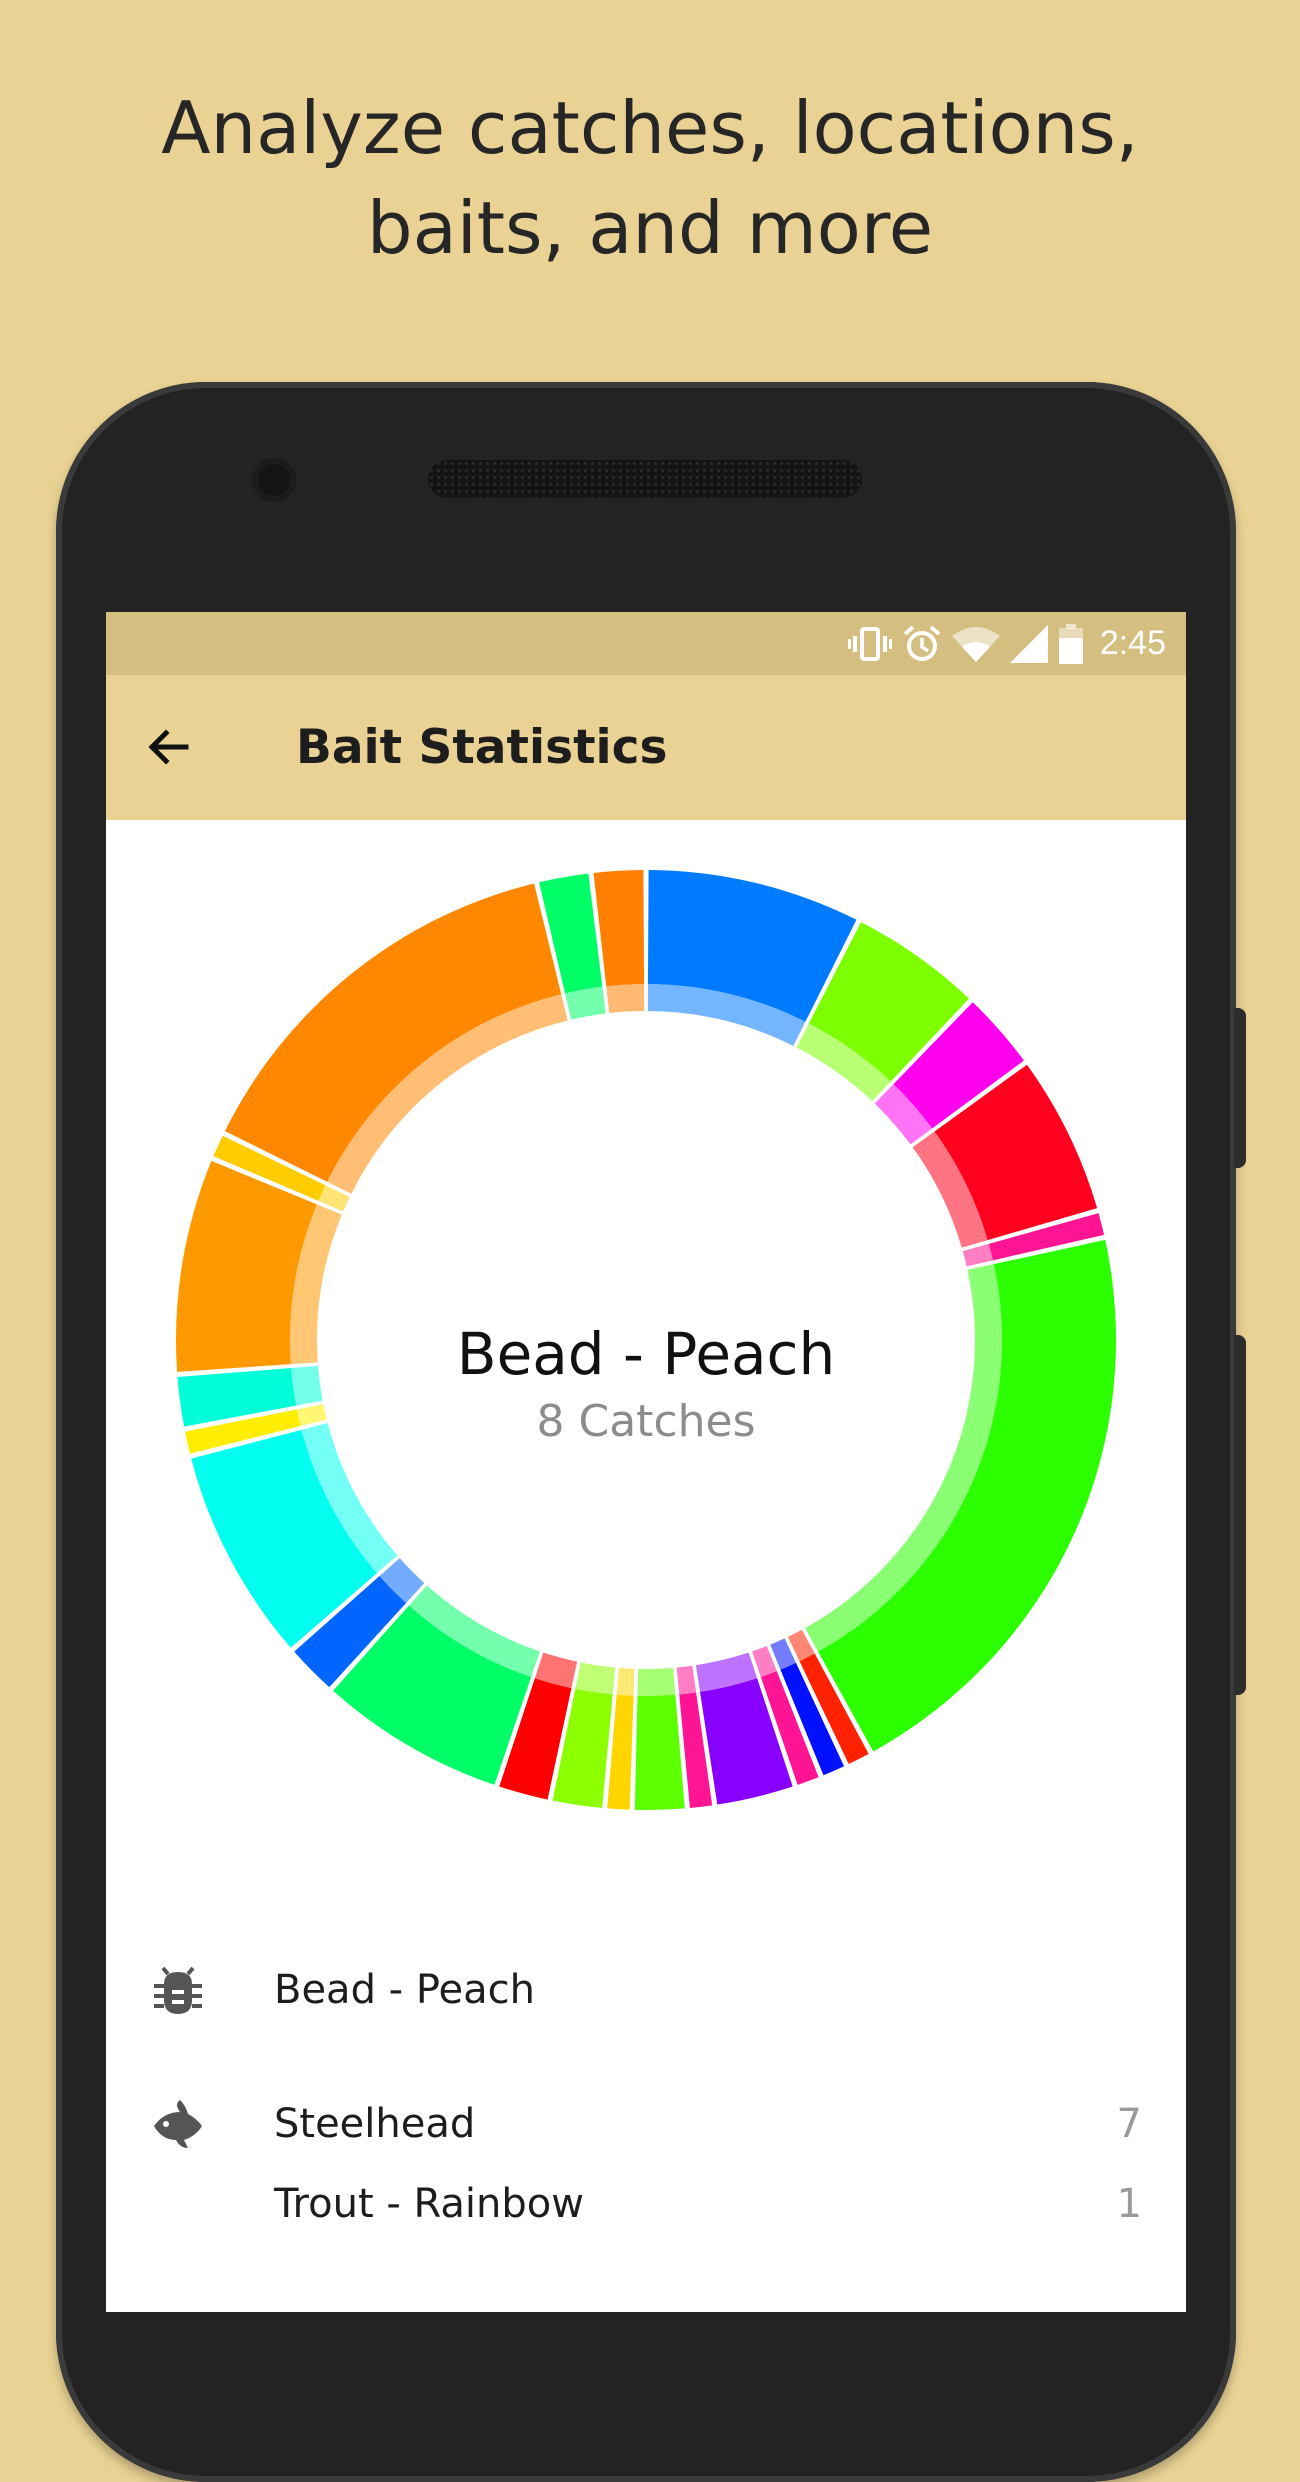  Describe the element at coordinates (646, 2204) in the screenshot. I see `species-row: Trout - Rainbow 1` at that location.